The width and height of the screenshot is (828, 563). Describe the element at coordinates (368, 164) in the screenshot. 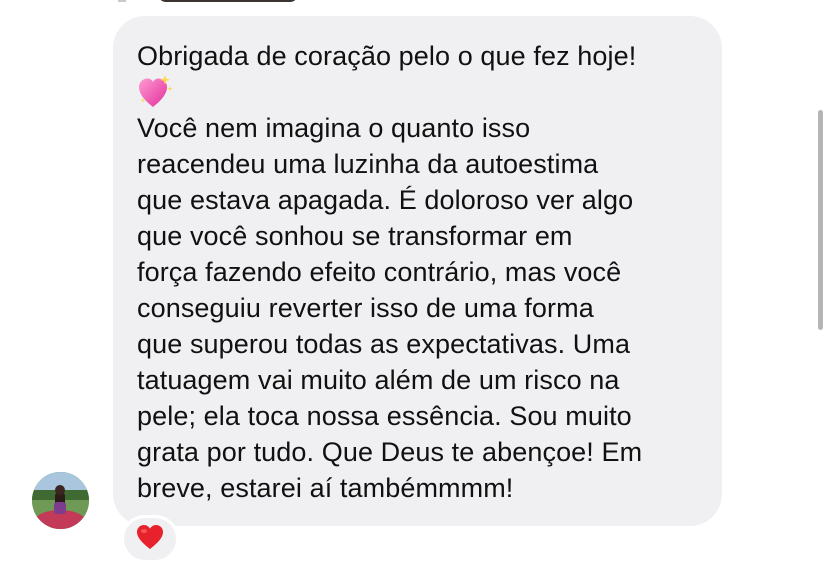

I see `message-line: reacendeu uma luzinha da autoestima` at that location.